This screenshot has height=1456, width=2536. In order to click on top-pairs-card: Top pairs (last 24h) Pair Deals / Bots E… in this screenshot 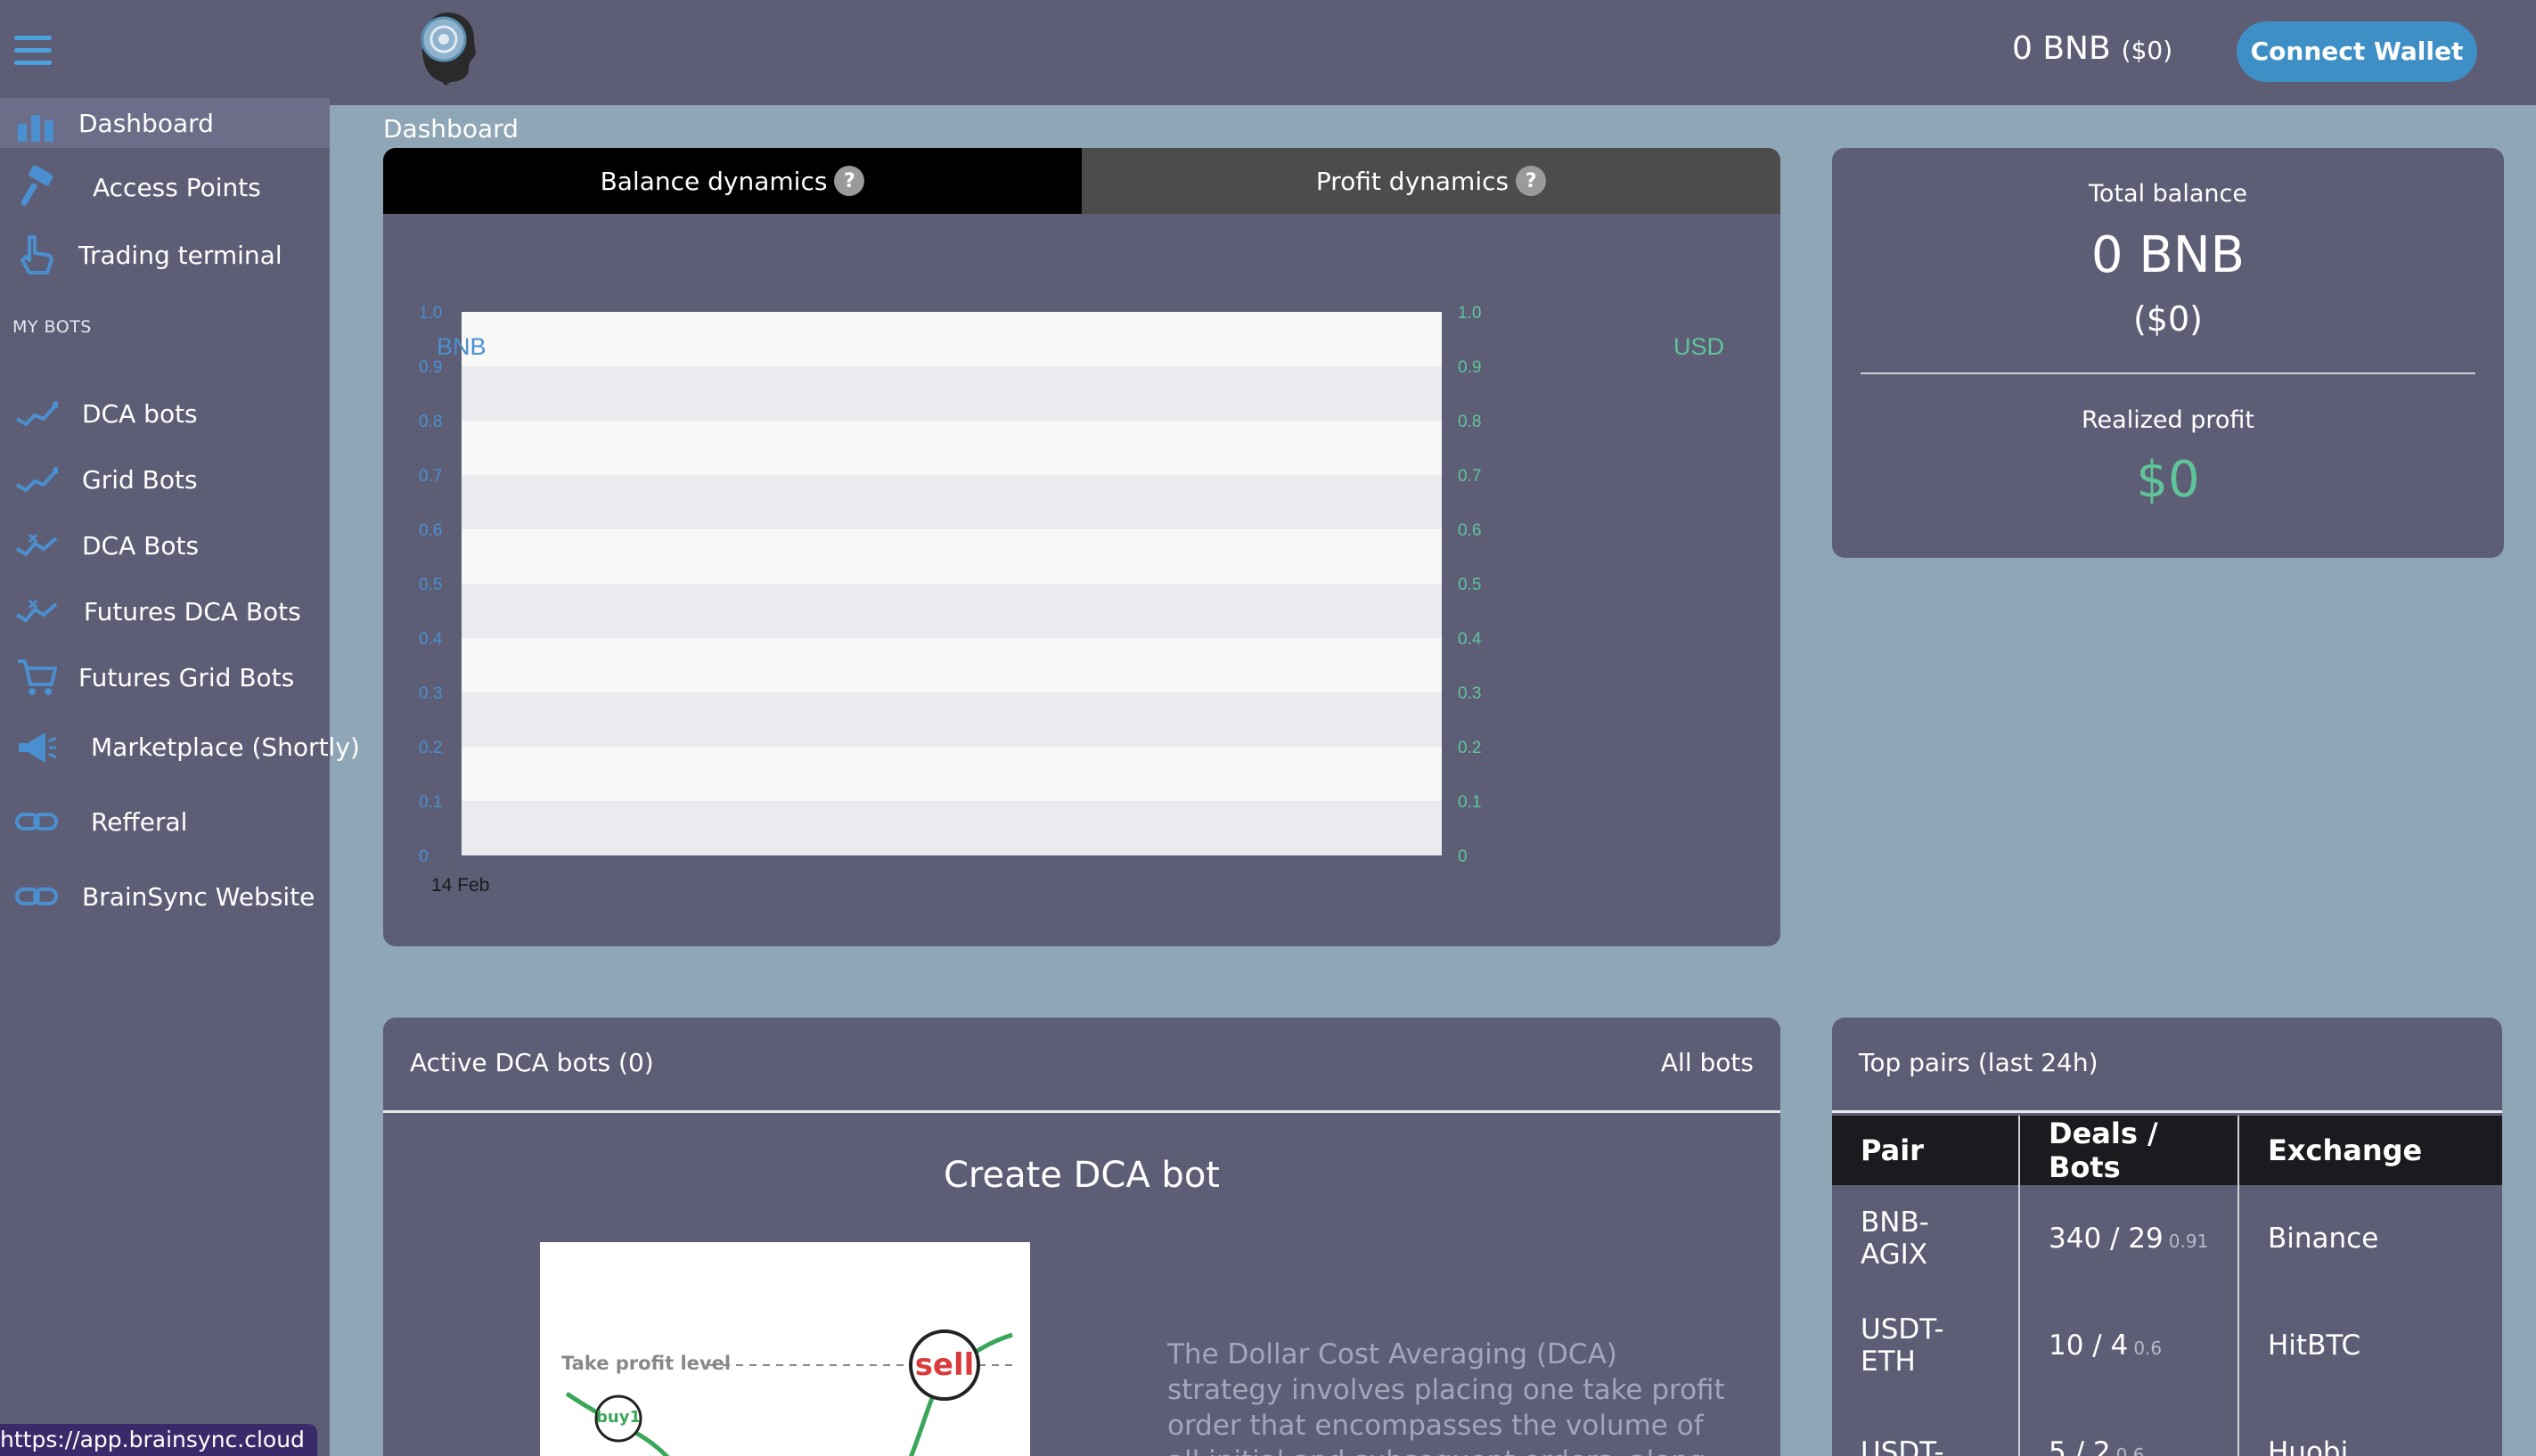, I will do `click(2167, 1237)`.